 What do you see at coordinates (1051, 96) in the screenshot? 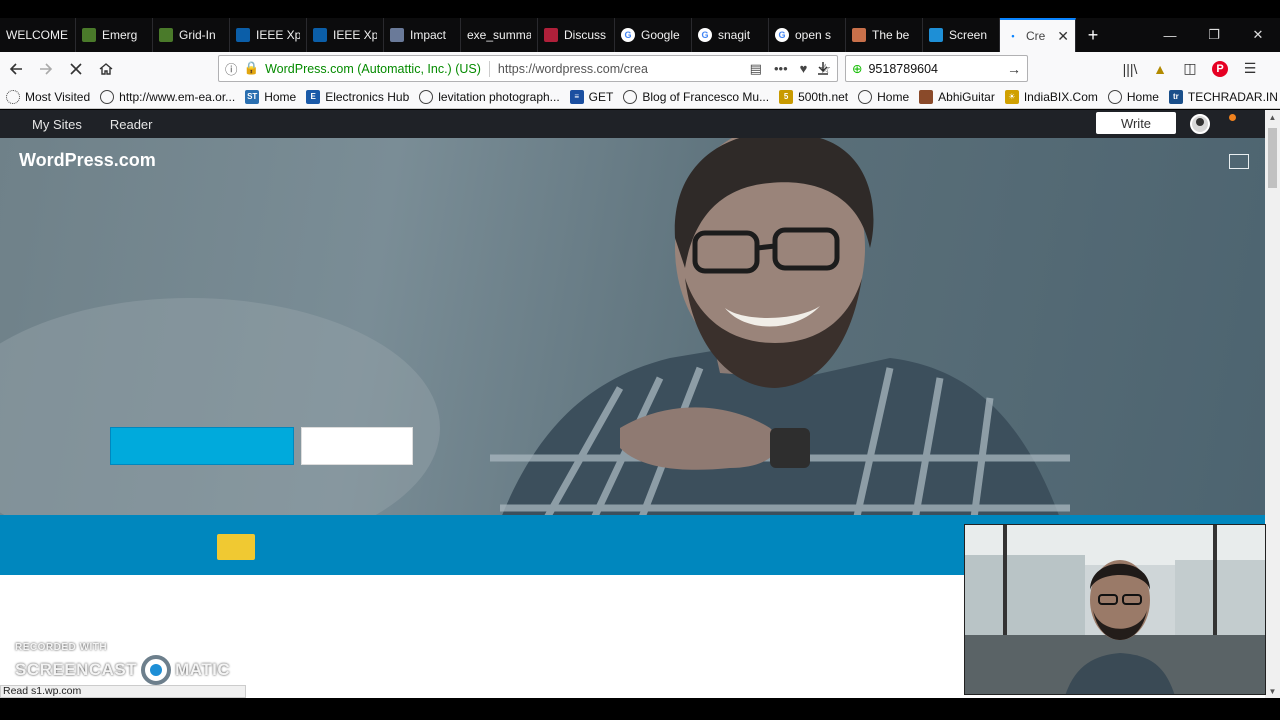
I see `bookmark-10: ☀ IndiaBIX.Com` at bounding box center [1051, 96].